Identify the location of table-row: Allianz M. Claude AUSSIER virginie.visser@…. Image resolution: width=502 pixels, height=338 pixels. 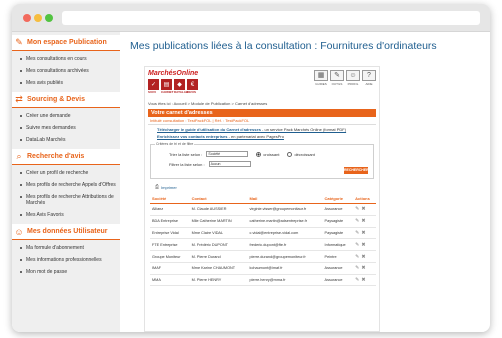
(263, 209).